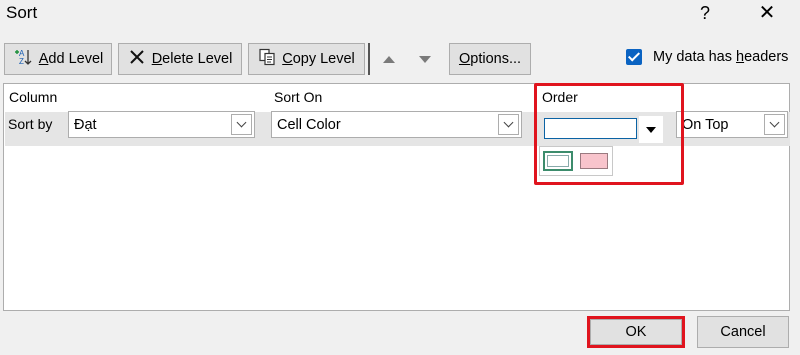 The image size is (800, 355). I want to click on column-dropdown-button, so click(241, 124).